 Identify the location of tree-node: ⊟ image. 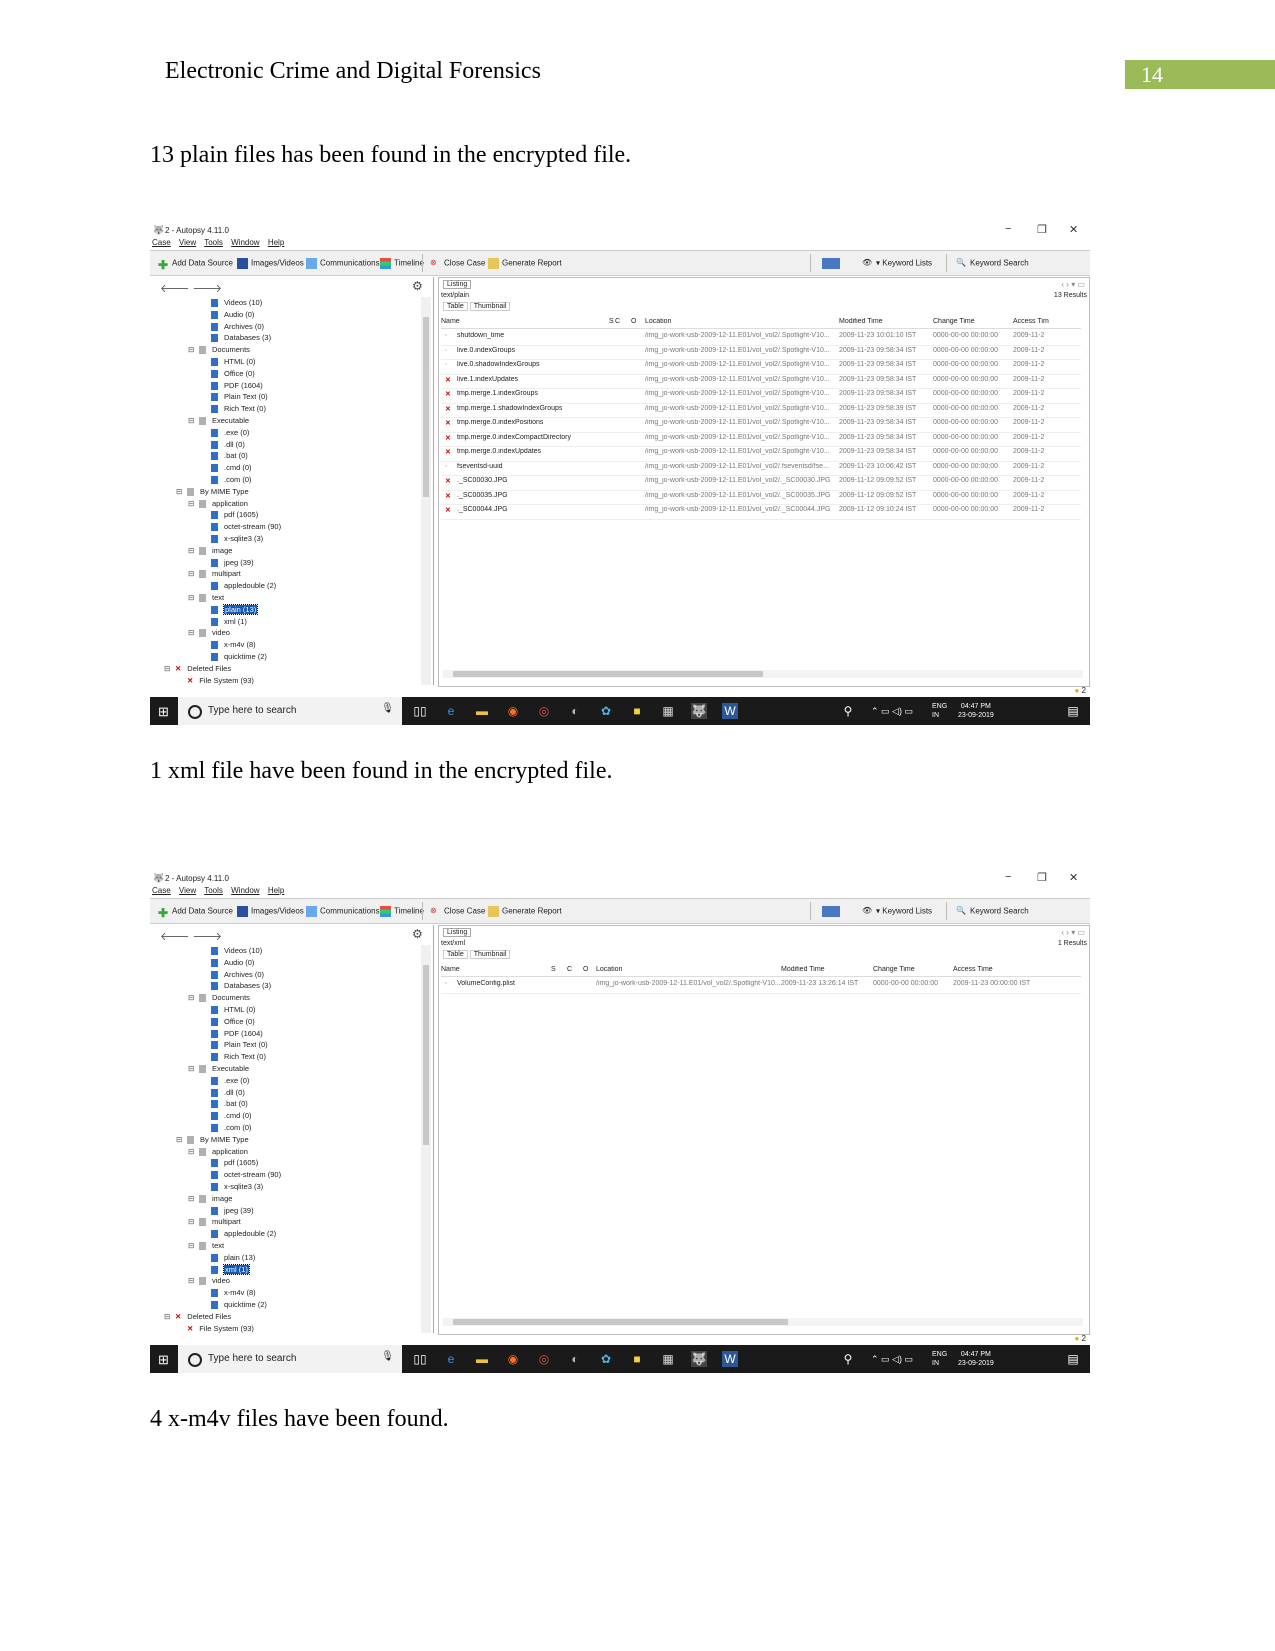
(210, 551).